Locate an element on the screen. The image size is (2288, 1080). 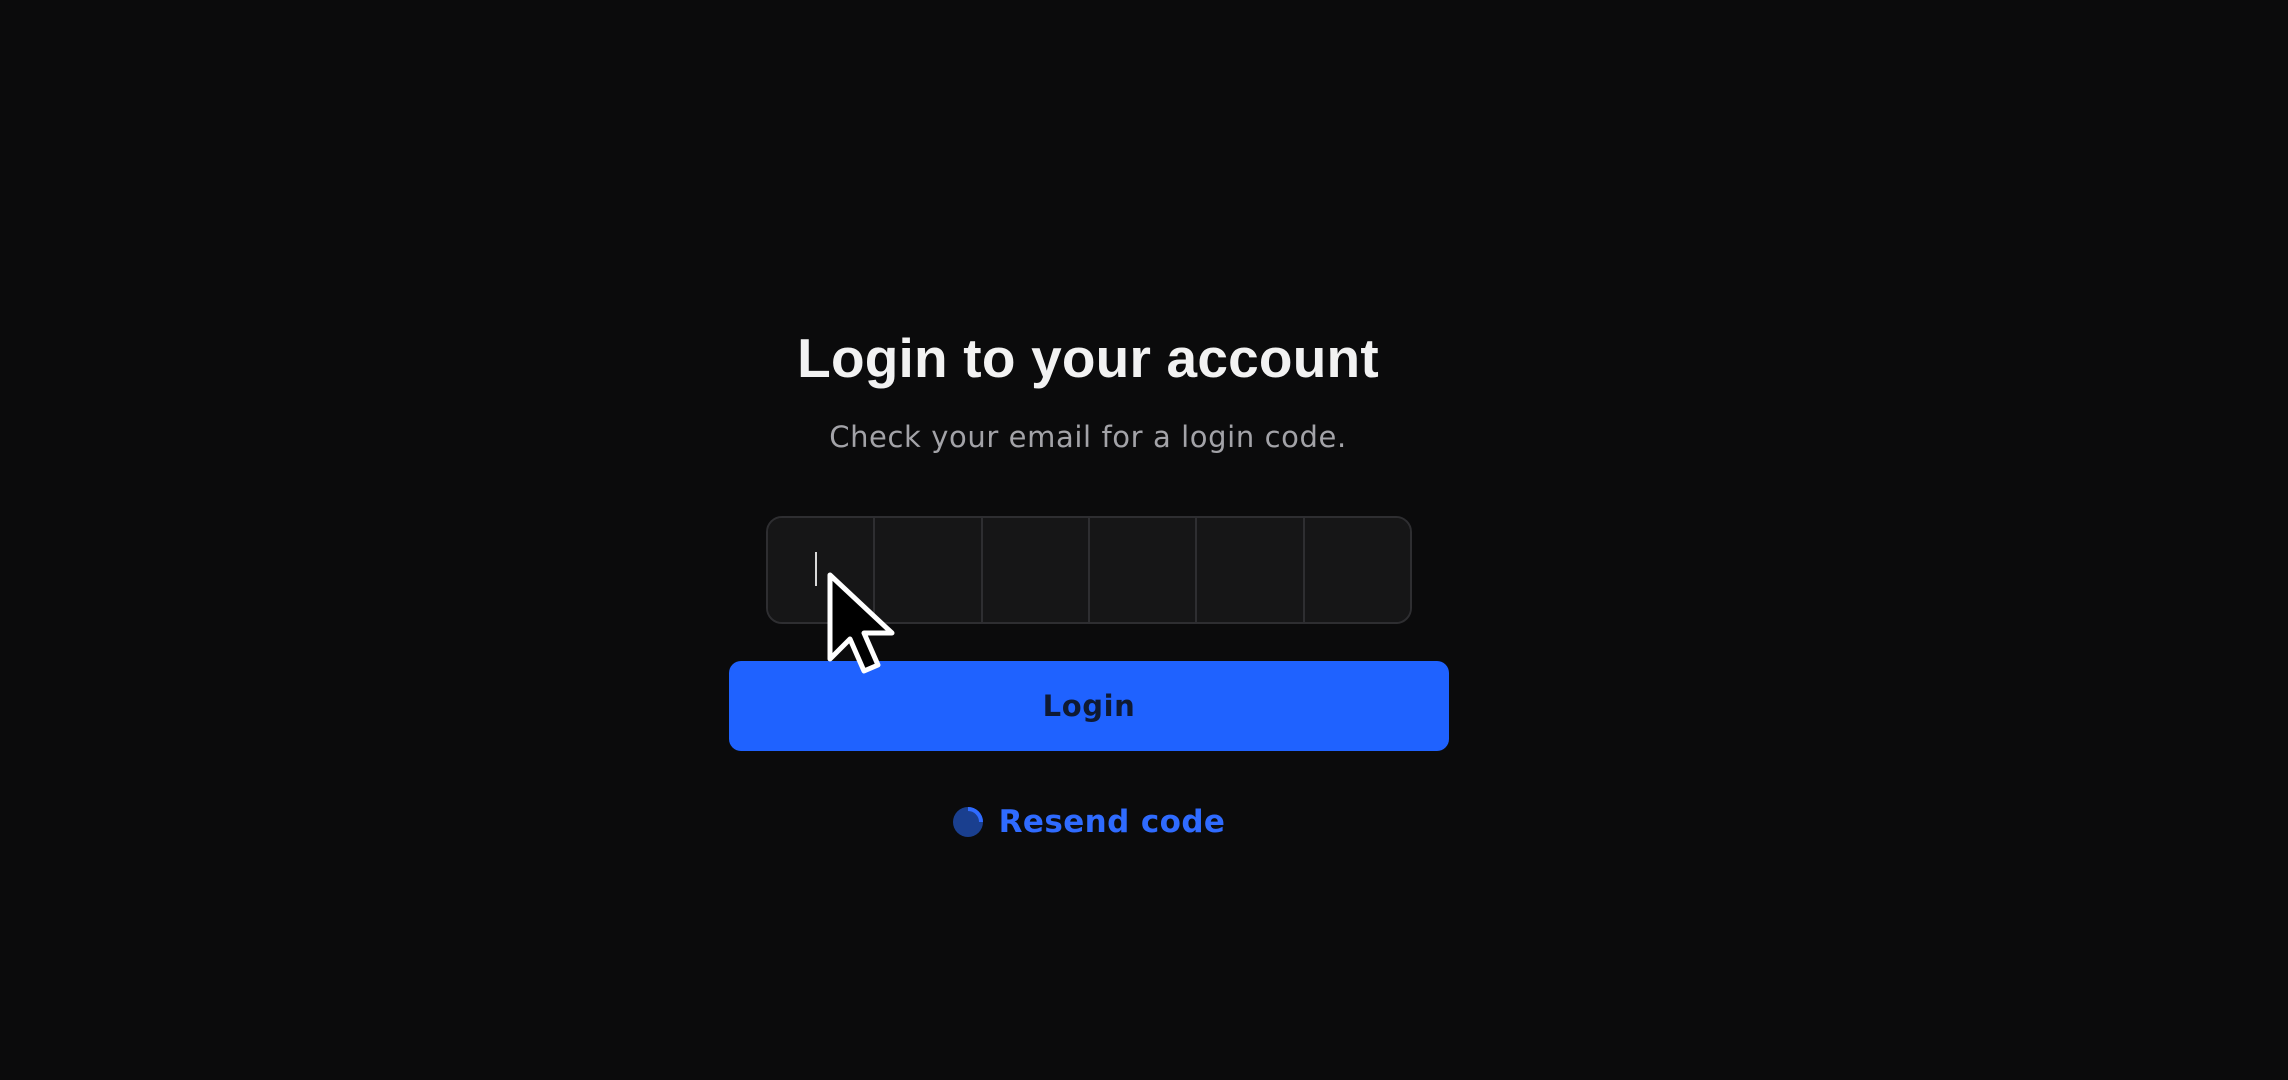
refresh-circle-icon is located at coordinates (967, 822).